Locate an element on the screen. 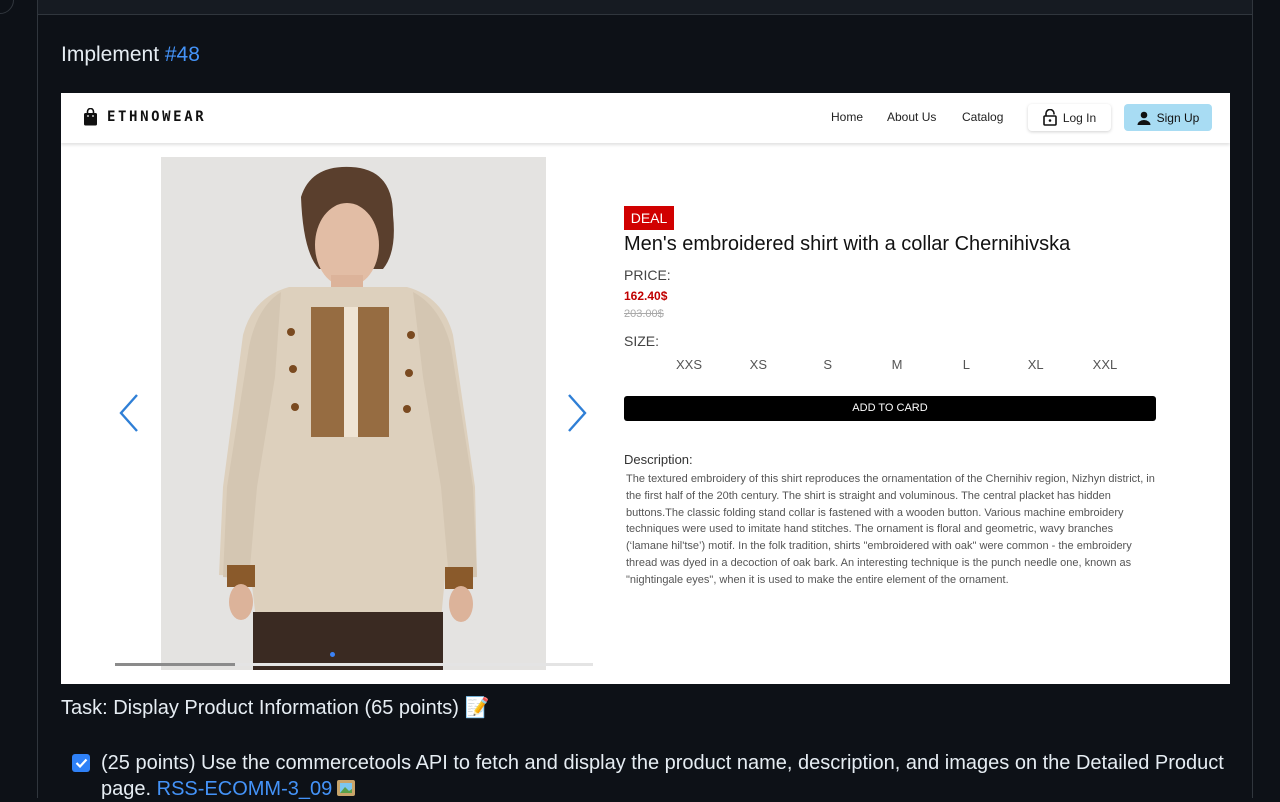  divider is located at coordinates (645, 14).